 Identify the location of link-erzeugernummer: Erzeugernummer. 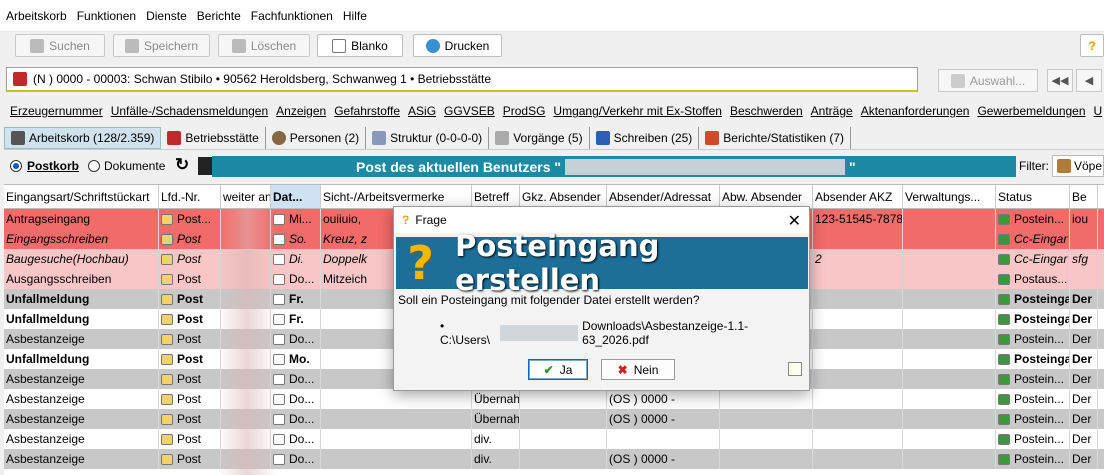
(56, 111).